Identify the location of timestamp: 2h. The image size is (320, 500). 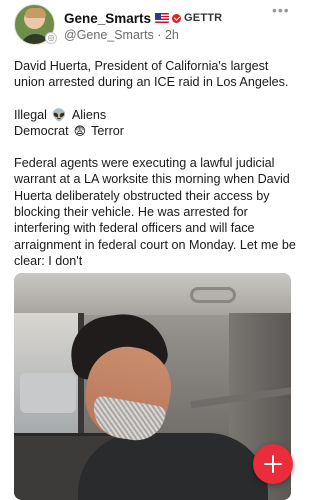
(171, 35).